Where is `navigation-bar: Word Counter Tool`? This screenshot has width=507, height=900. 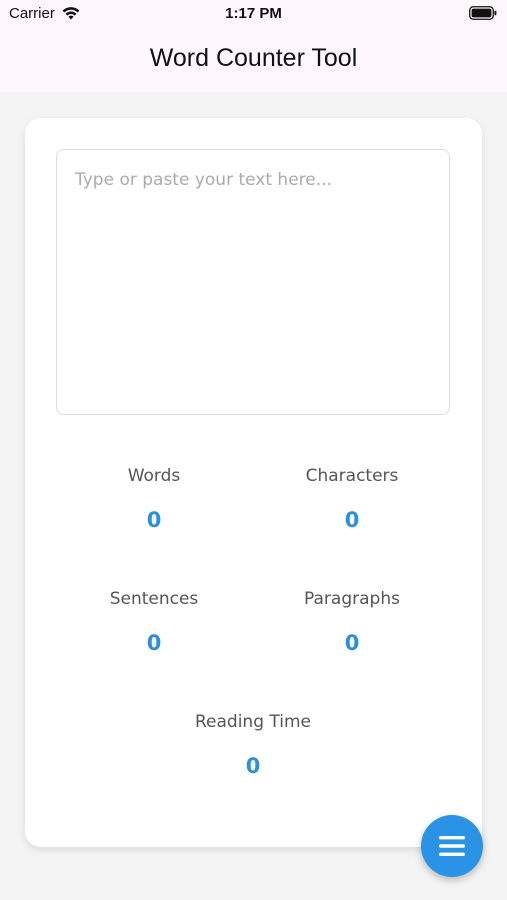 navigation-bar: Word Counter Tool is located at coordinates (253, 60).